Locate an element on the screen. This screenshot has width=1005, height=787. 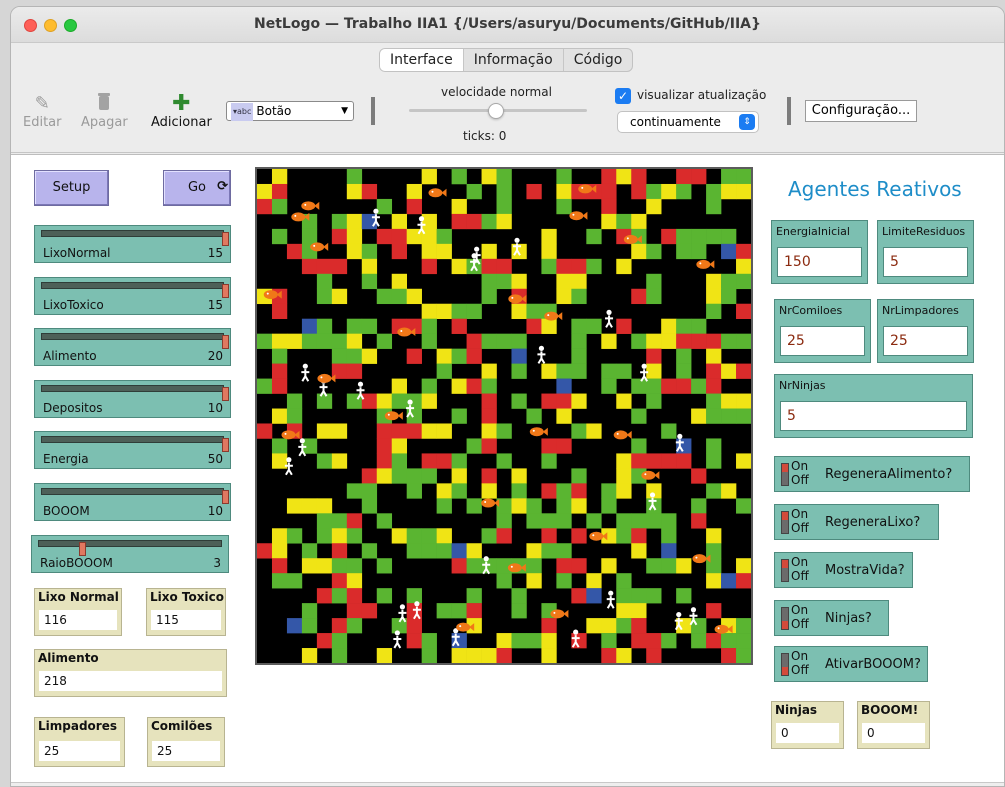
add-button: ✚ Adicionar is located at coordinates (181, 112).